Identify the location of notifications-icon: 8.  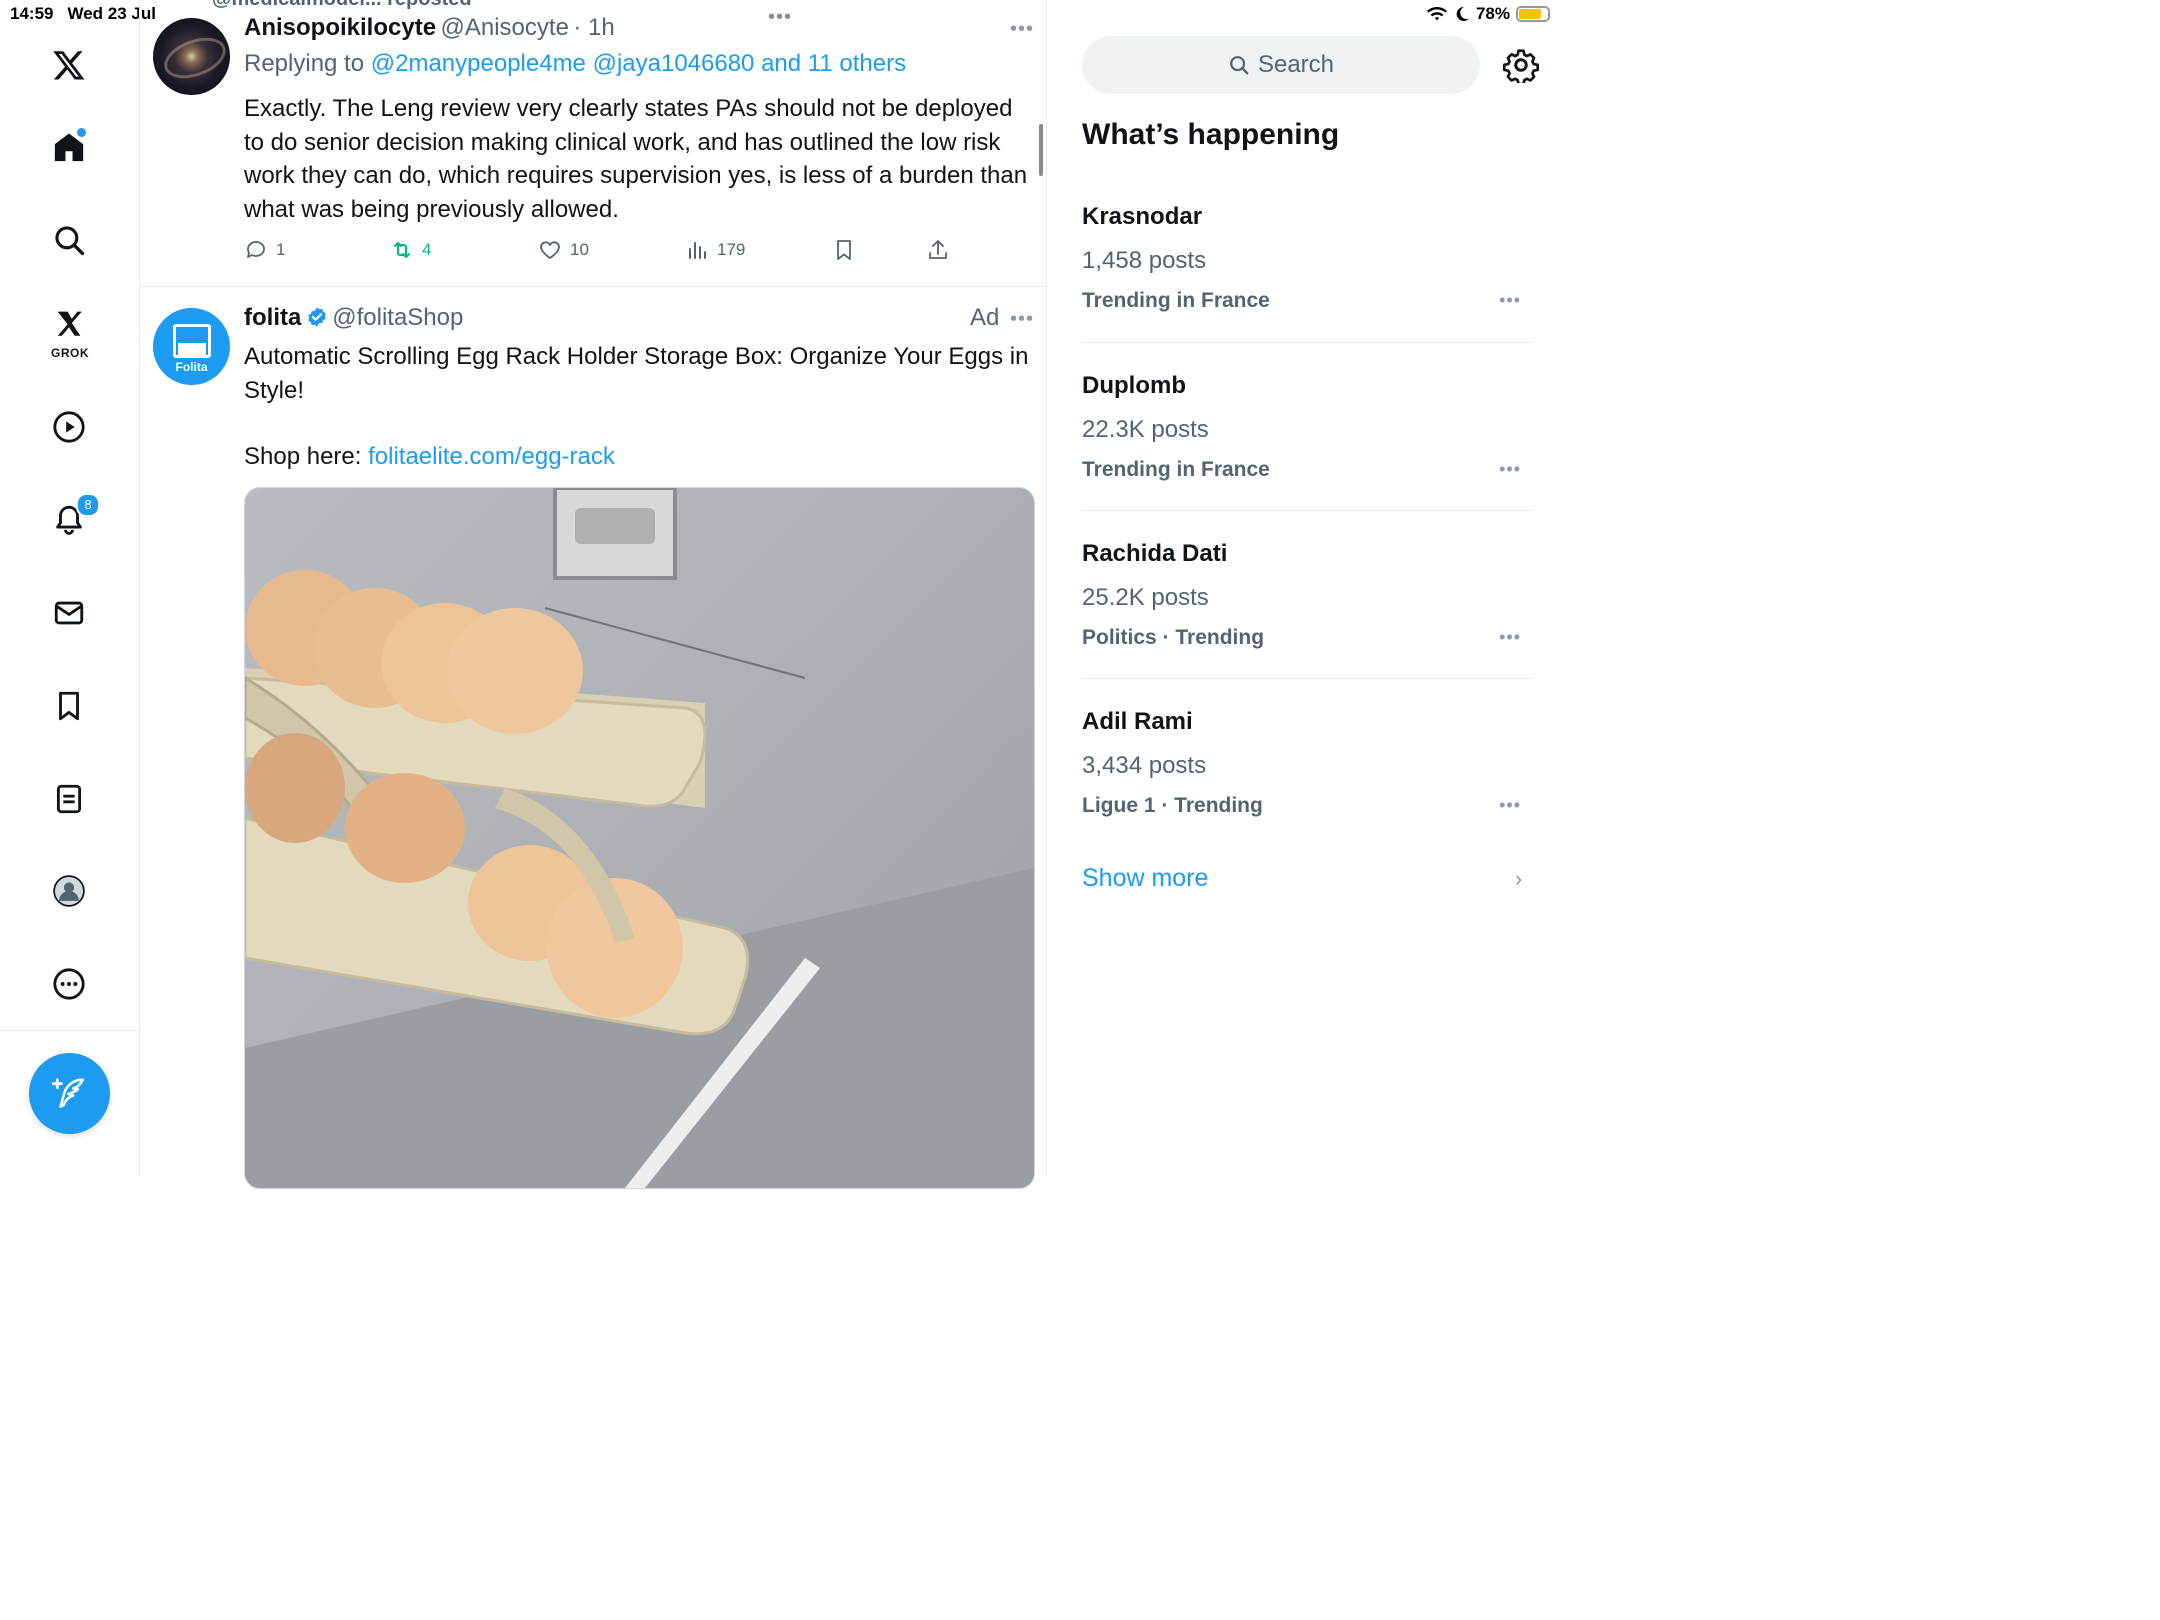
(72, 519).